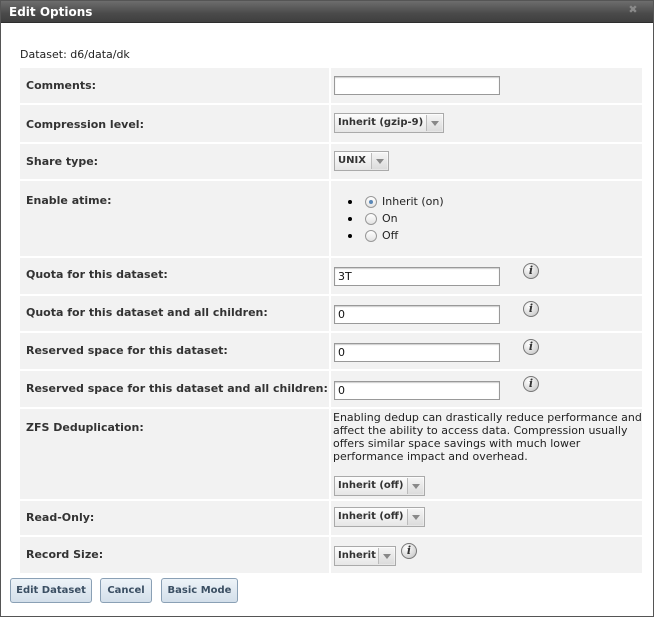 Image resolution: width=654 pixels, height=617 pixels. I want to click on reserved-field-cell: i, so click(486, 351).